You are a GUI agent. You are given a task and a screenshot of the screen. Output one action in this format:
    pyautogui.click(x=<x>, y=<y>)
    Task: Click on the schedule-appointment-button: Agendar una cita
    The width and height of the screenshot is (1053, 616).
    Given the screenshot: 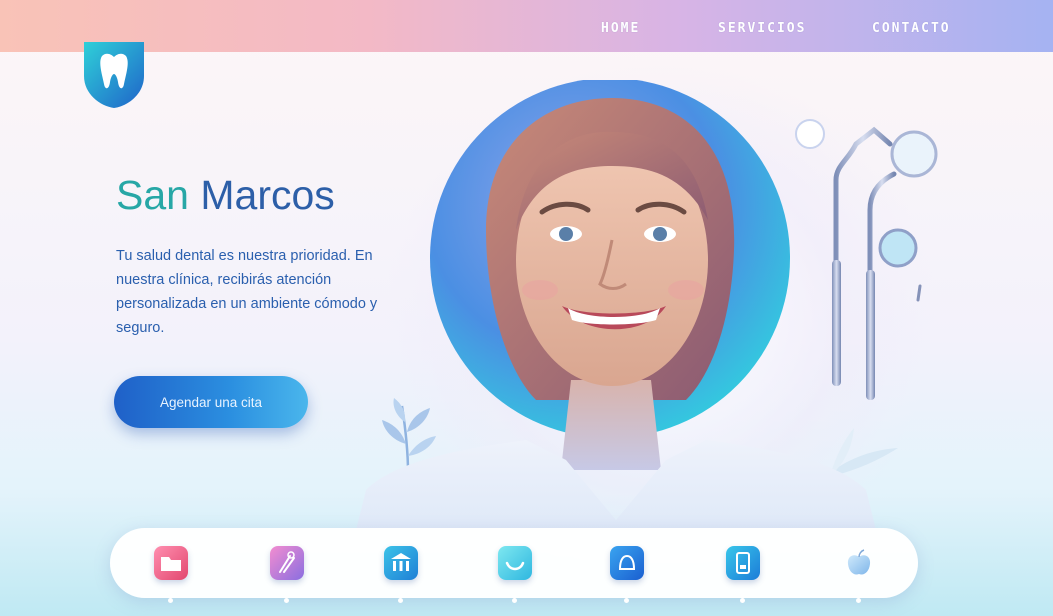 What is the action you would take?
    pyautogui.click(x=211, y=402)
    